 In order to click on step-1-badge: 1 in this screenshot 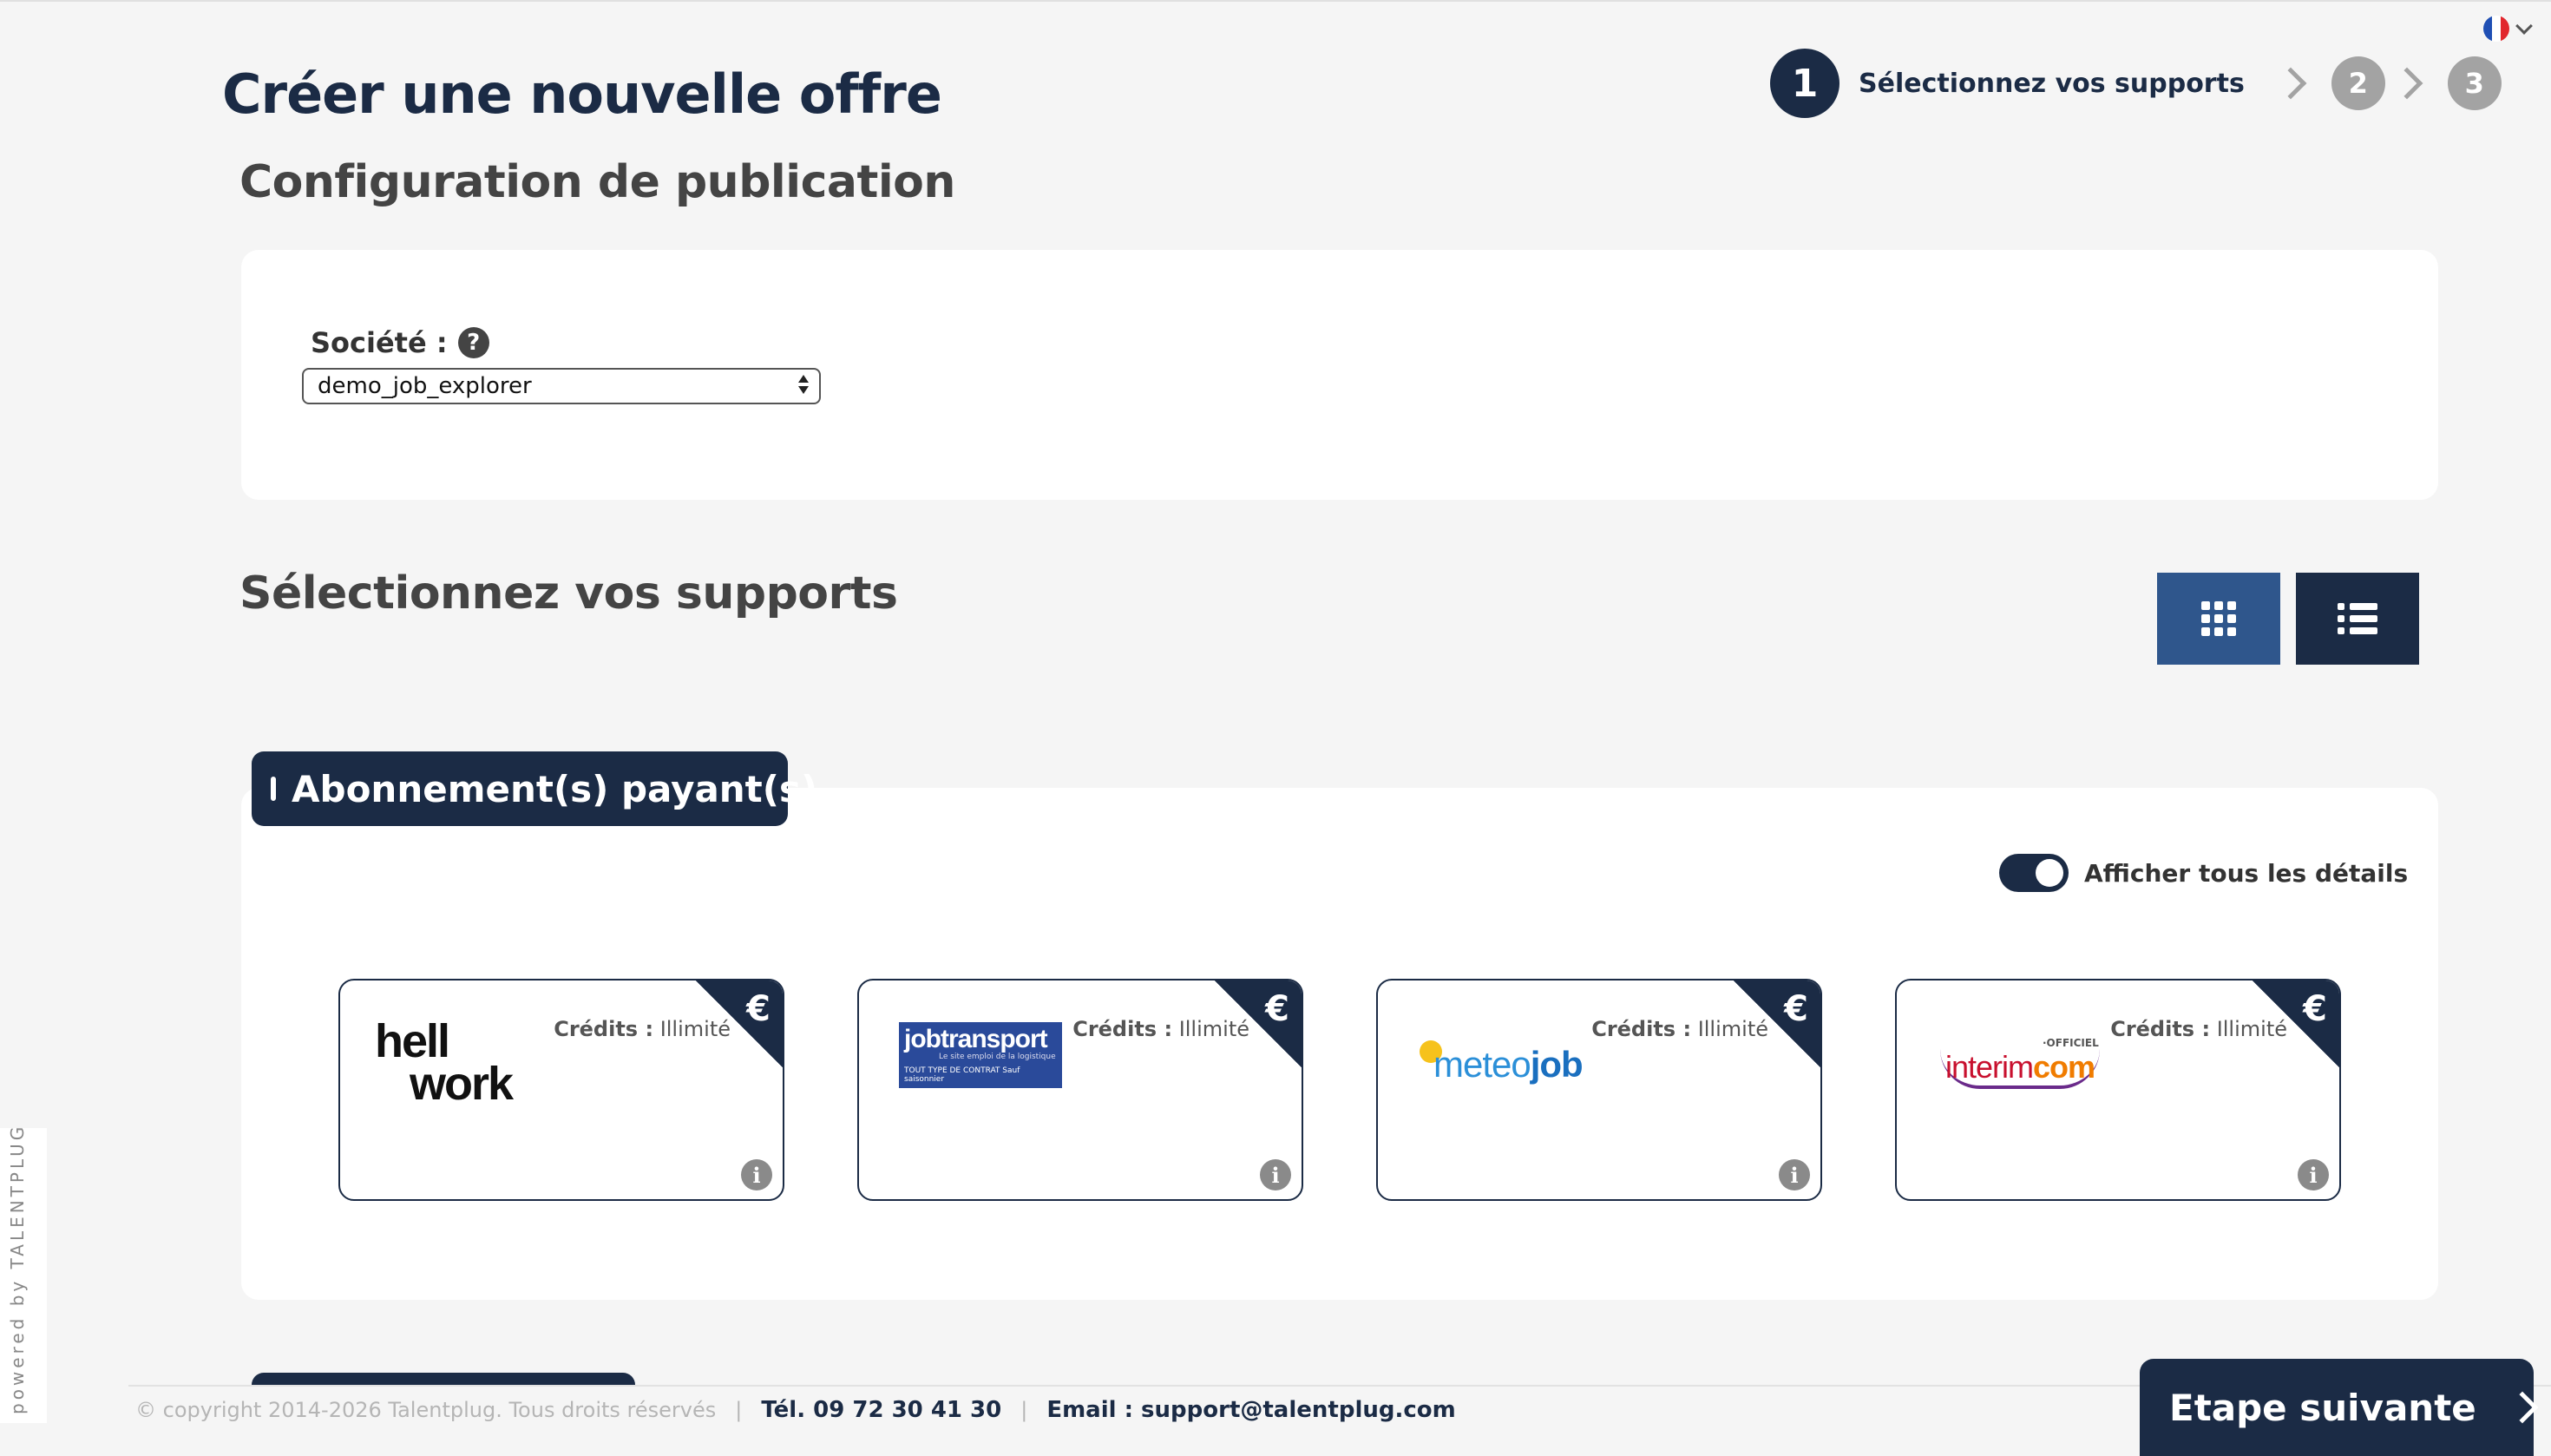, I will do `click(1805, 83)`.